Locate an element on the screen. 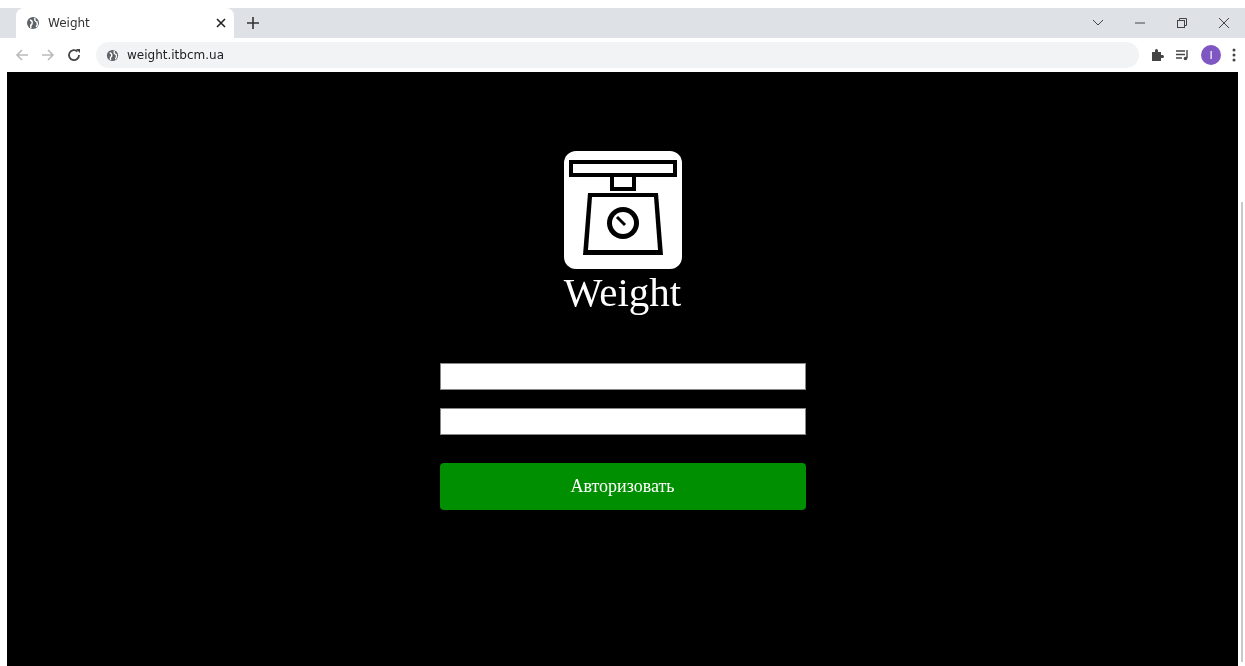 The height and width of the screenshot is (666, 1245). tab-title: Weight is located at coordinates (69, 23).